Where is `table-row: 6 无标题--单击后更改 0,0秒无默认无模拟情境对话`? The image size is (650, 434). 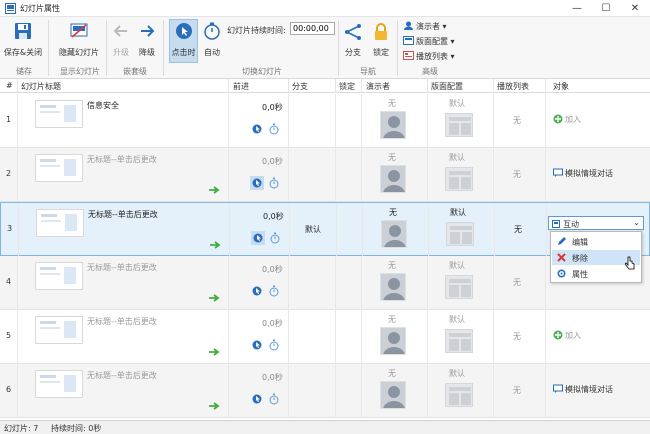
table-row: 6 无标题--单击后更改 0,0秒无默认无模拟情境对话 is located at coordinates (325, 391).